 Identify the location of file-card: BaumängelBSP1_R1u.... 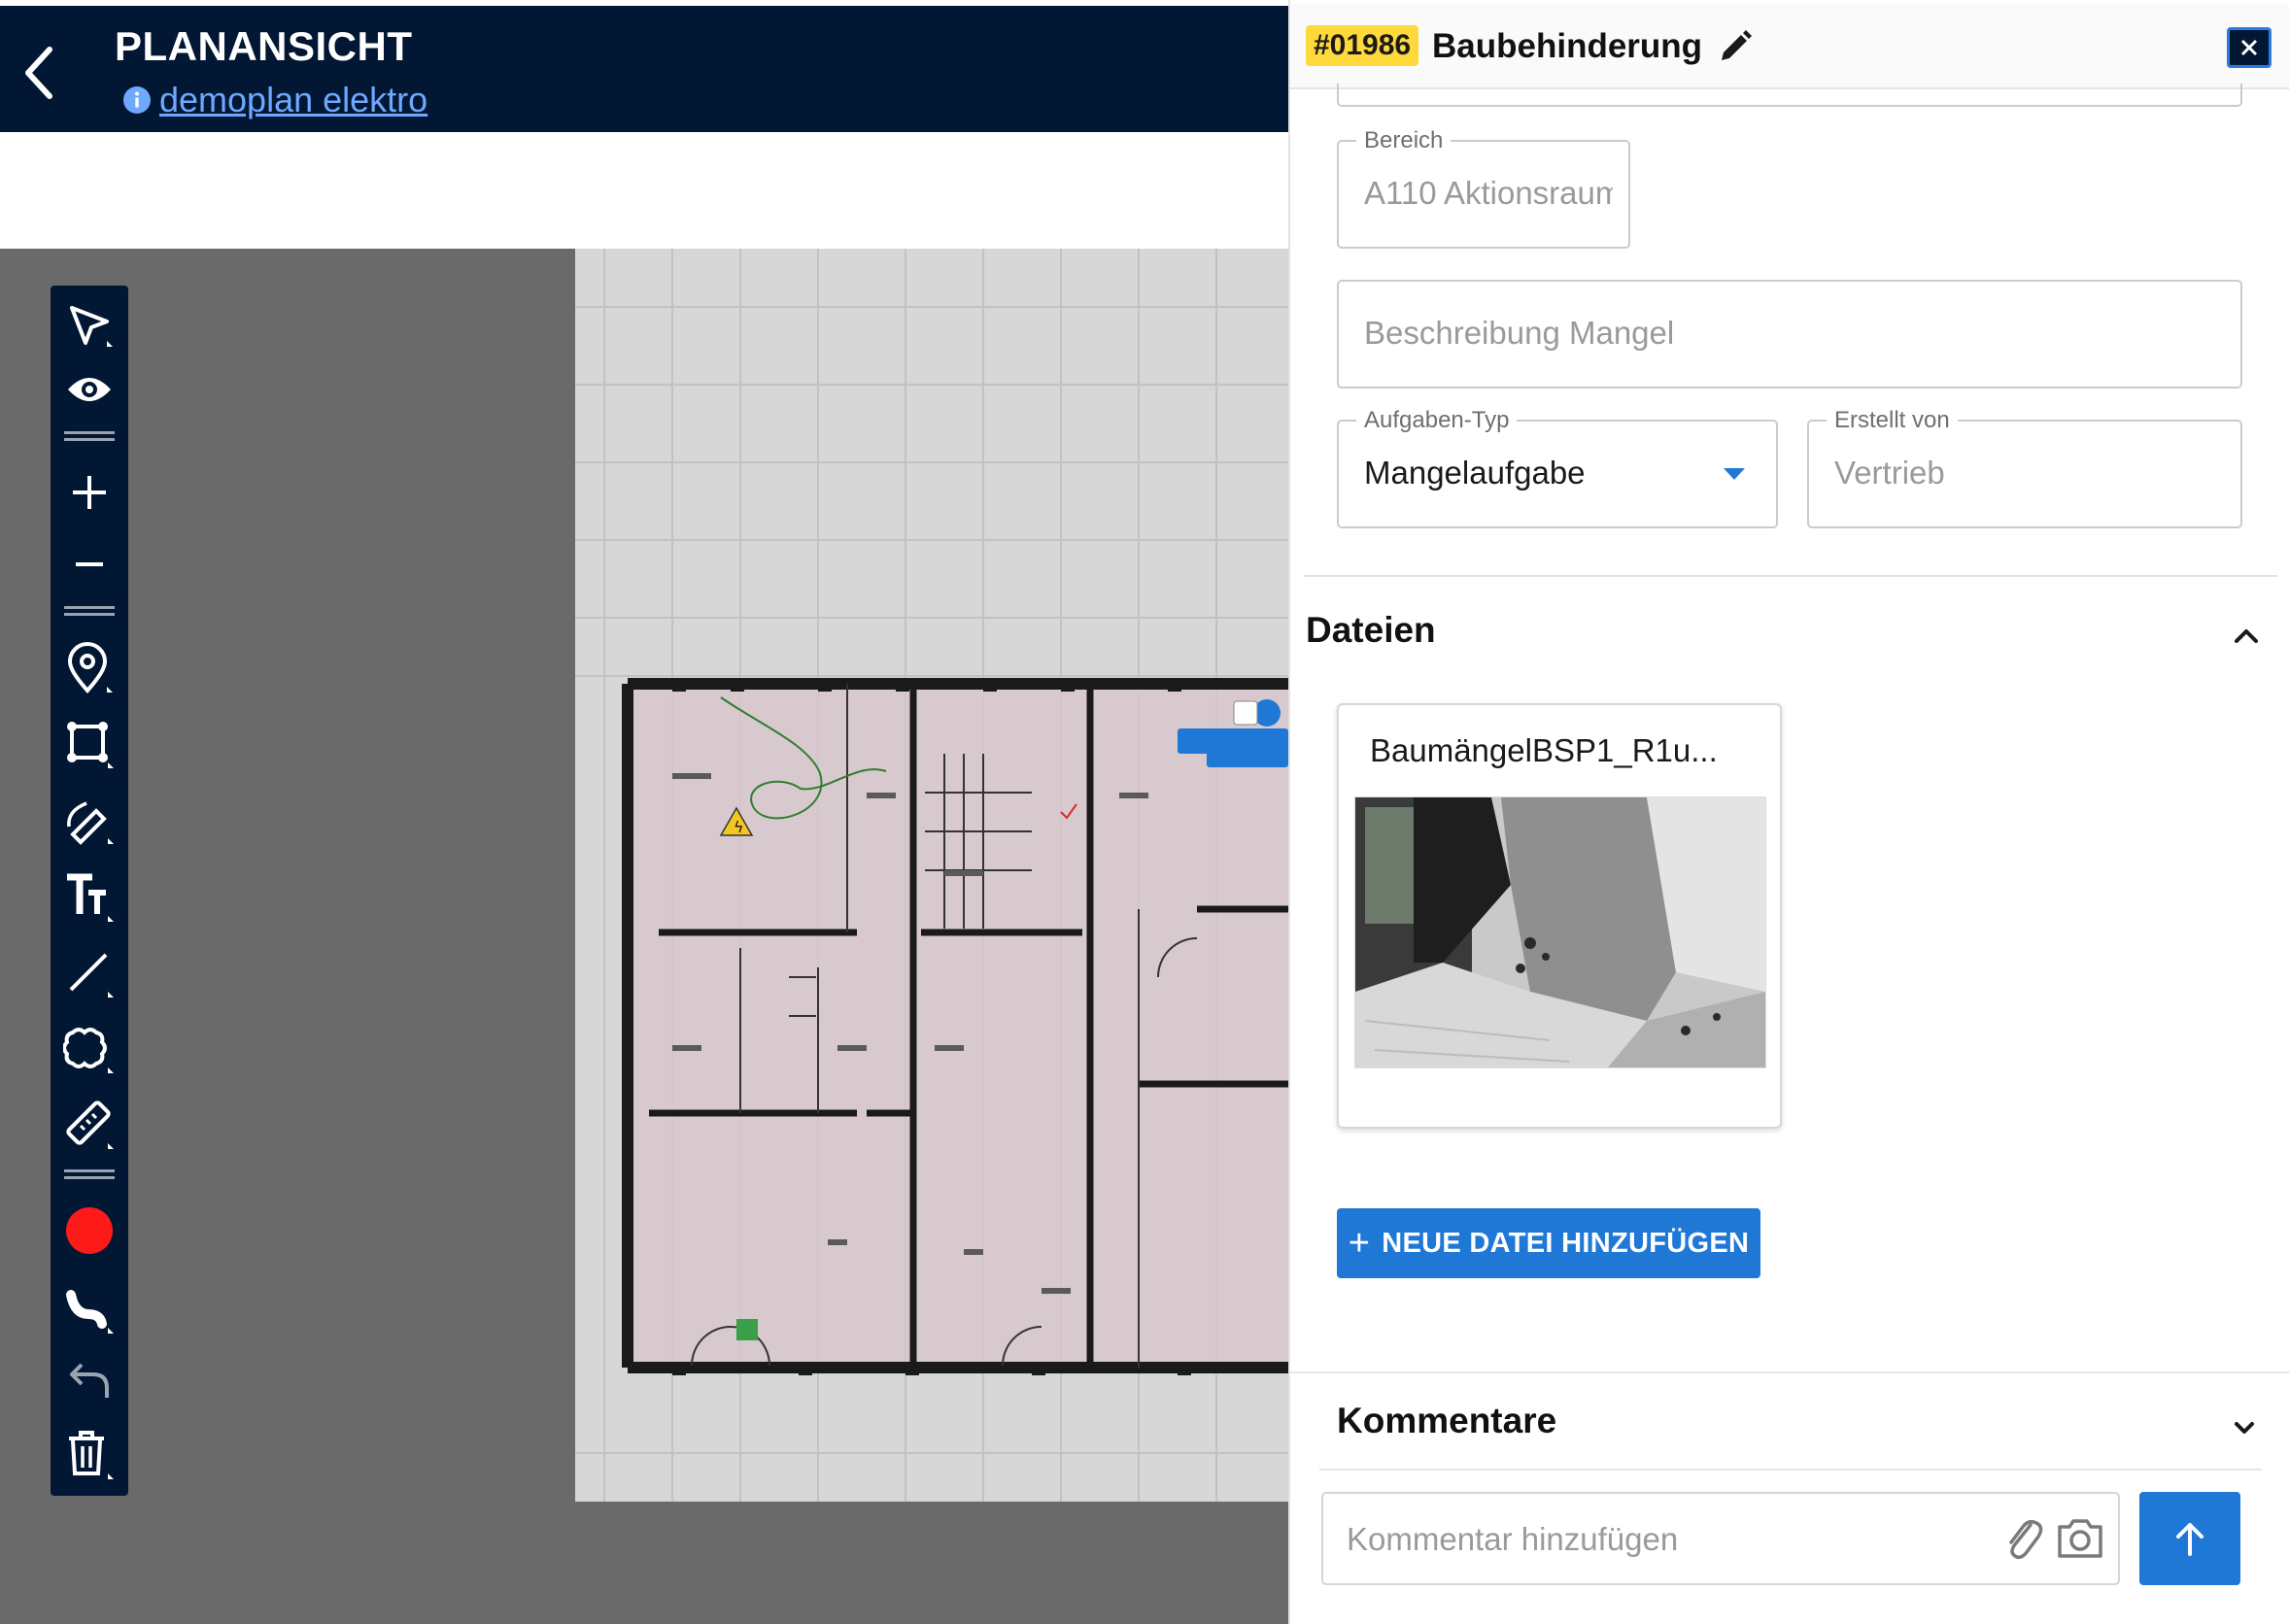
(1559, 916).